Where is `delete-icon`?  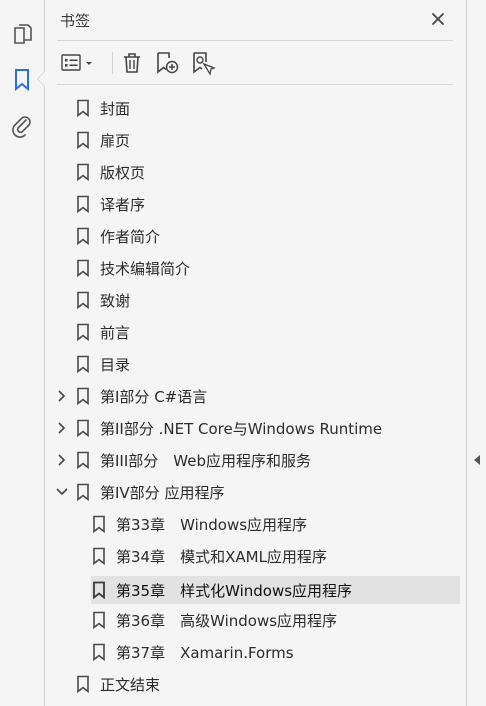 delete-icon is located at coordinates (132, 63).